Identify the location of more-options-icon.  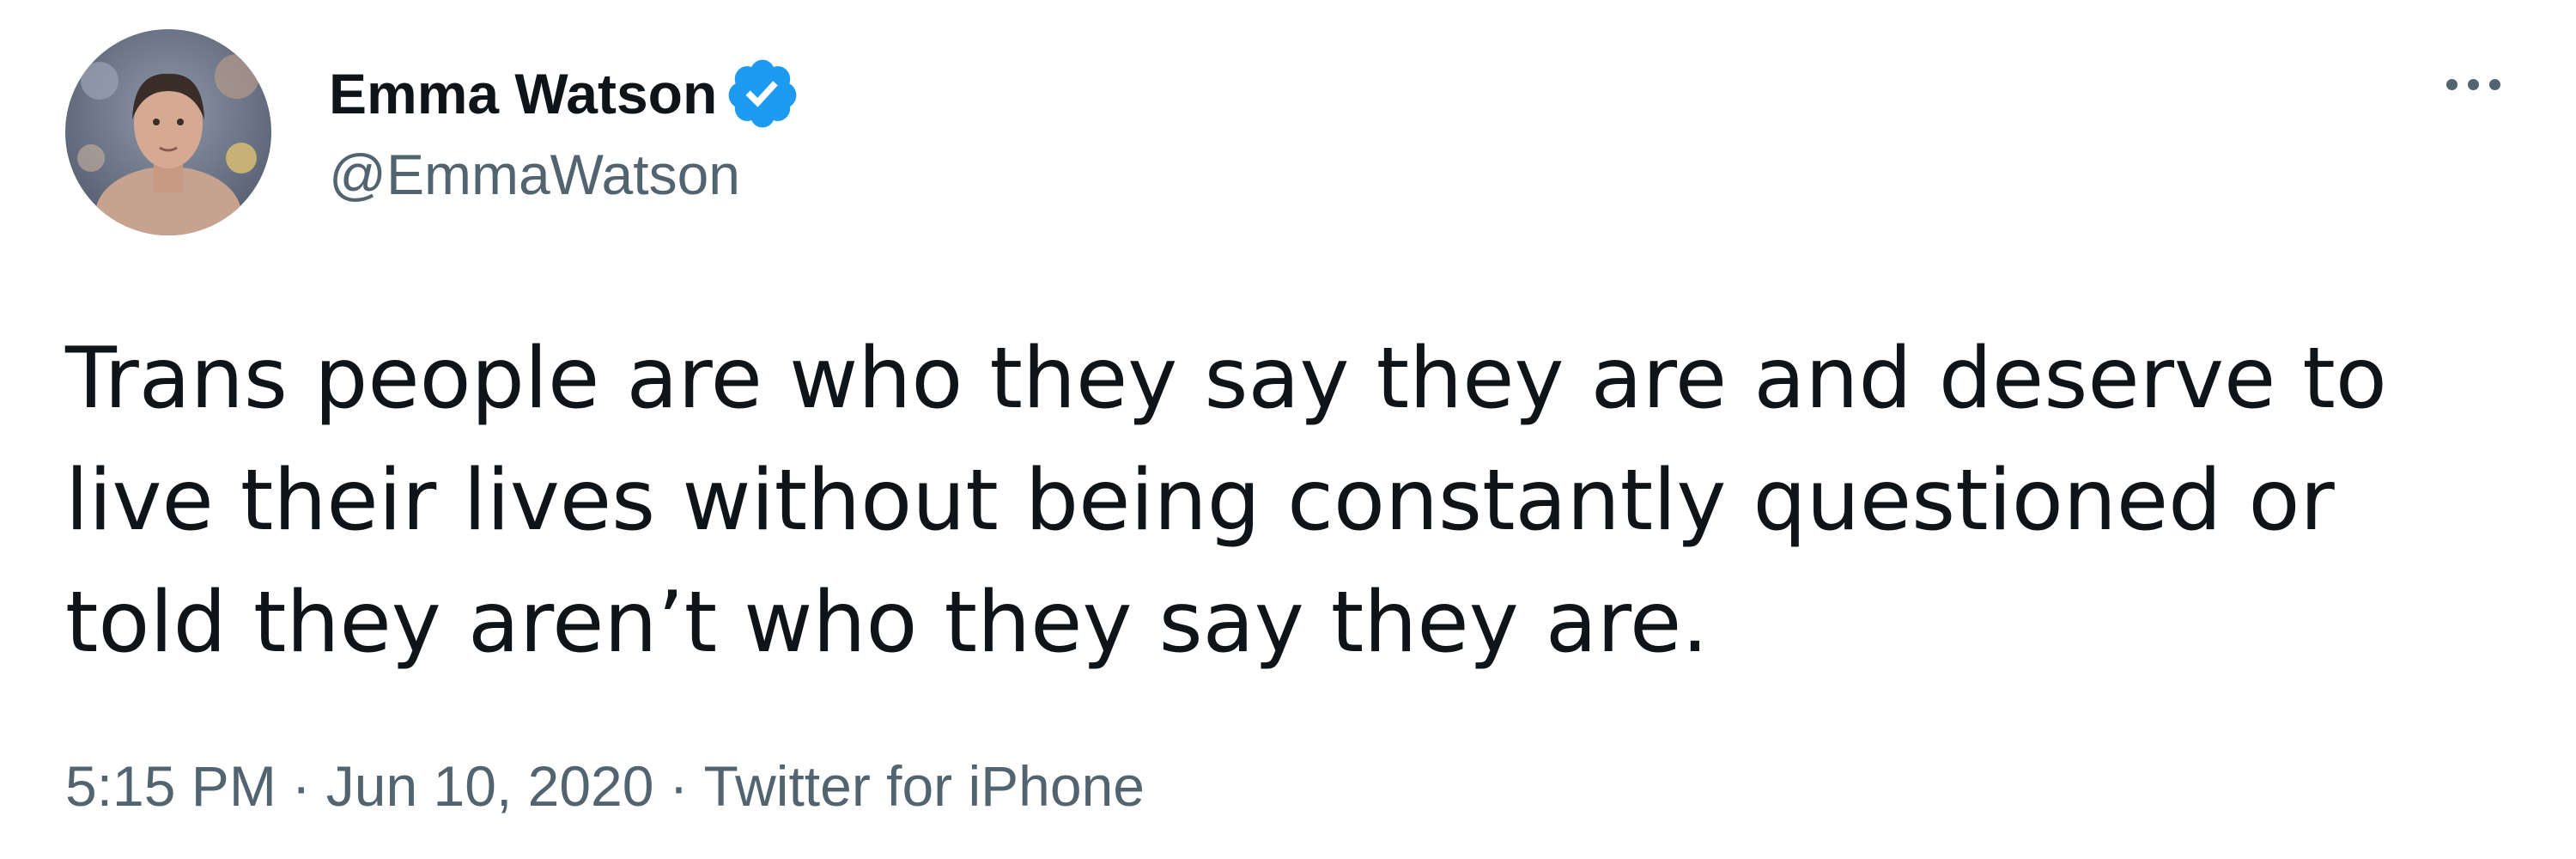
(2473, 84).